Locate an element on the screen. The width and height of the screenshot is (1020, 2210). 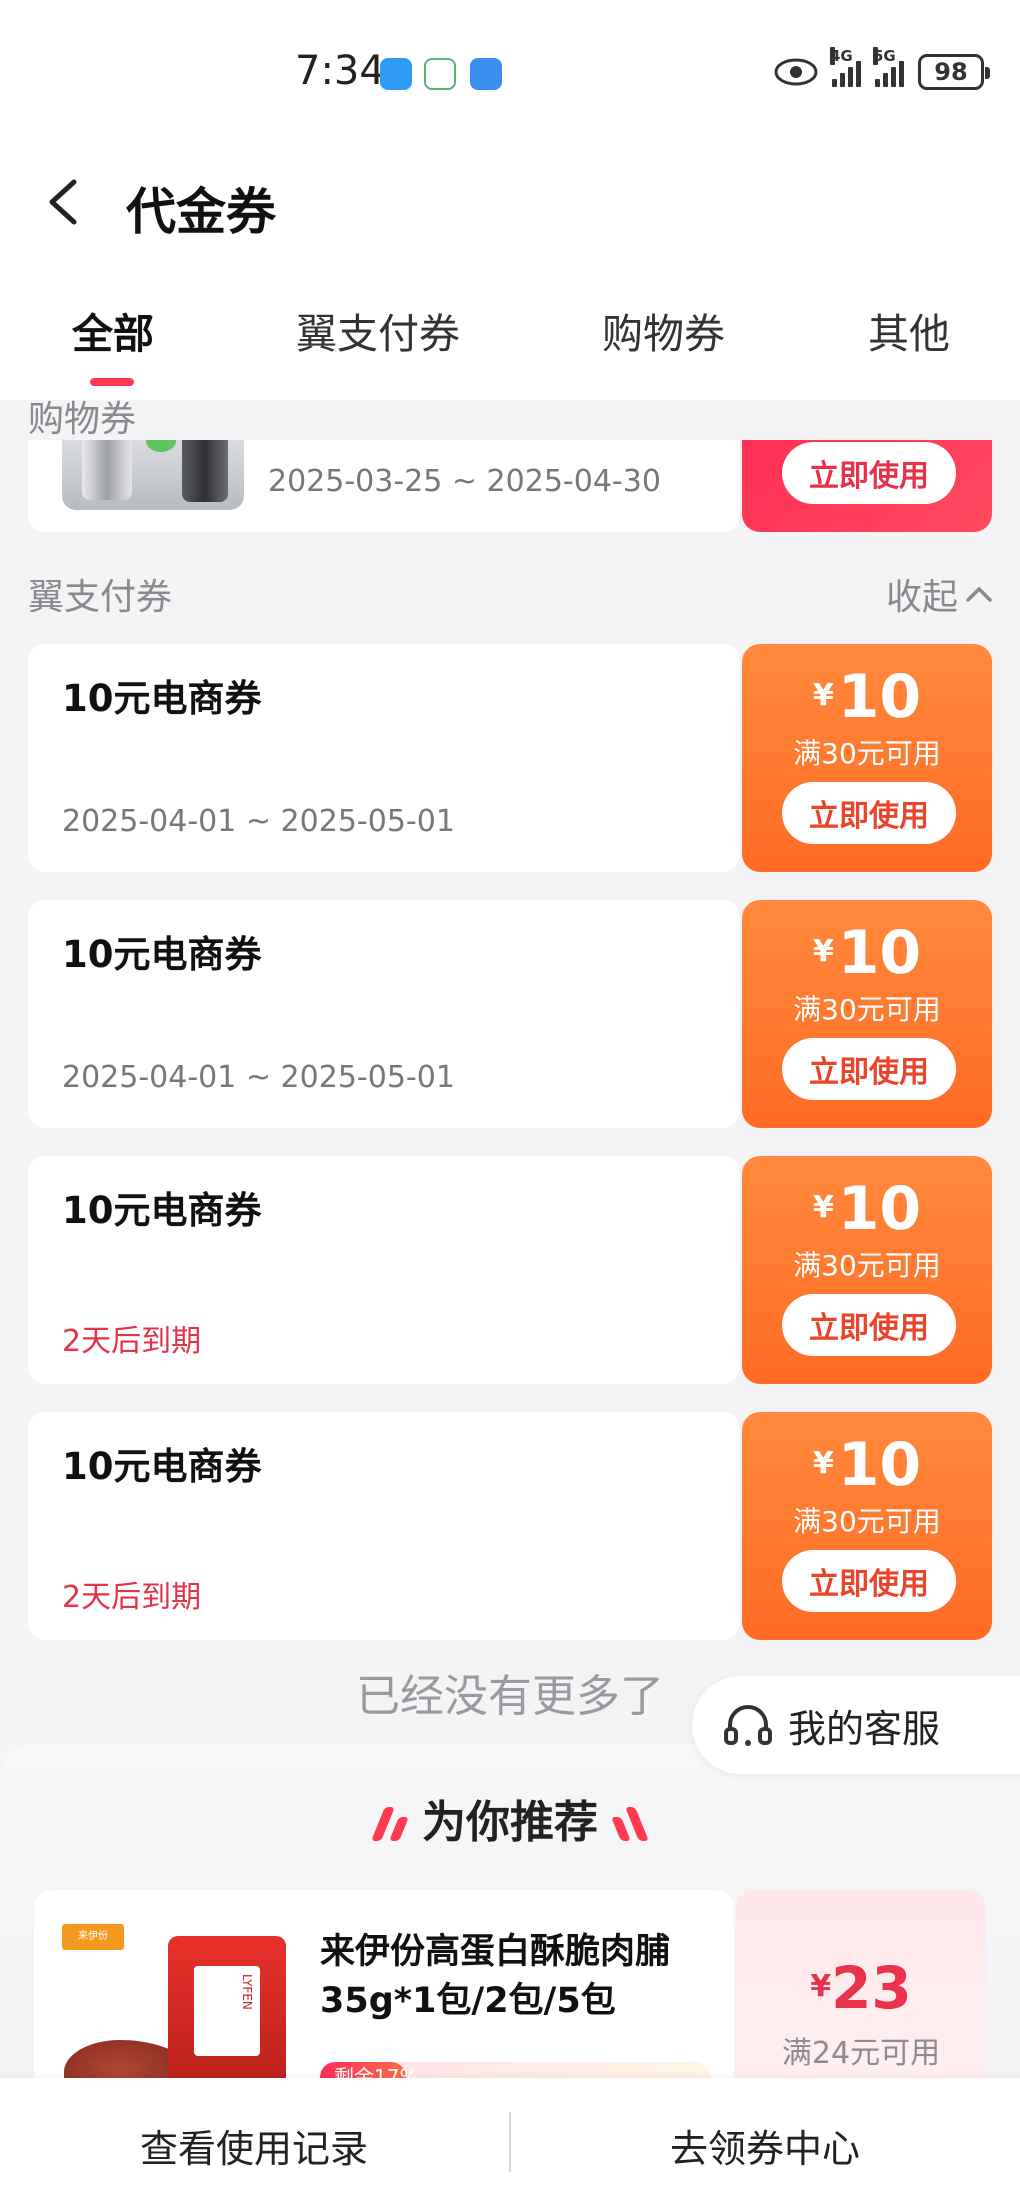
tab-shopping: 购物券 is located at coordinates (663, 330).